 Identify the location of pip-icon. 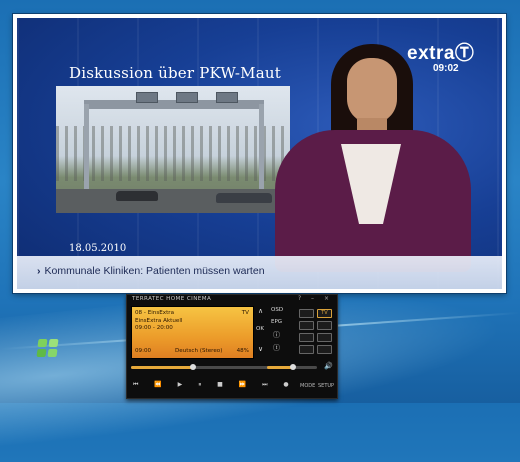
(306, 337).